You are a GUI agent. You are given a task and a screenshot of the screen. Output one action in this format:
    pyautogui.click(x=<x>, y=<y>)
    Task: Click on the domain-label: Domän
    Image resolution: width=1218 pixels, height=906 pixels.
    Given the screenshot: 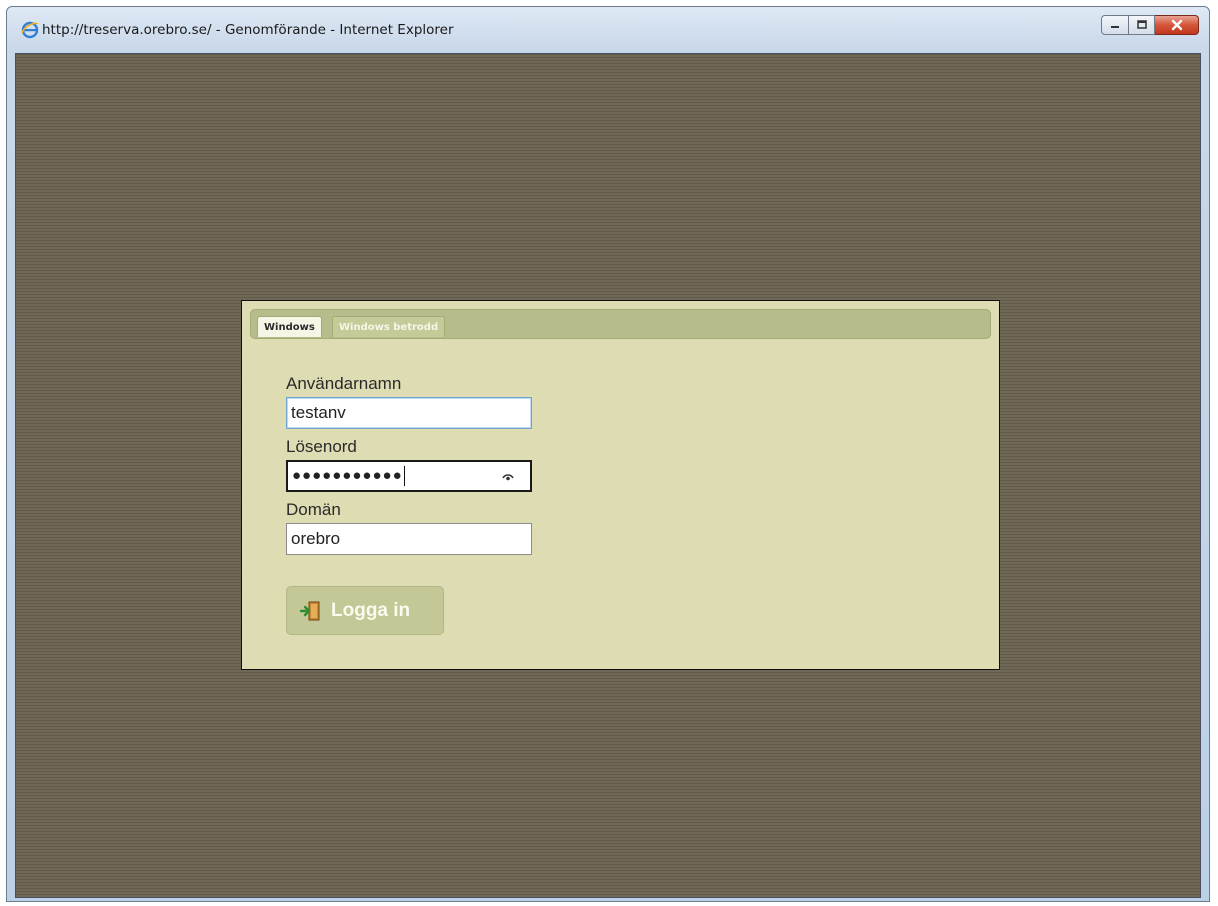 What is the action you would take?
    pyautogui.click(x=313, y=509)
    